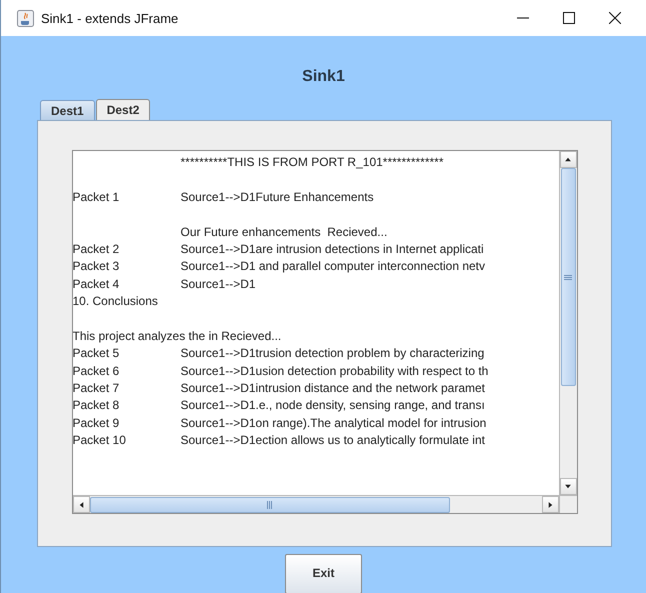 The width and height of the screenshot is (646, 593). What do you see at coordinates (333, 267) in the screenshot?
I see `log-message: Source1-->D1 and parallel computer interconnection netv` at bounding box center [333, 267].